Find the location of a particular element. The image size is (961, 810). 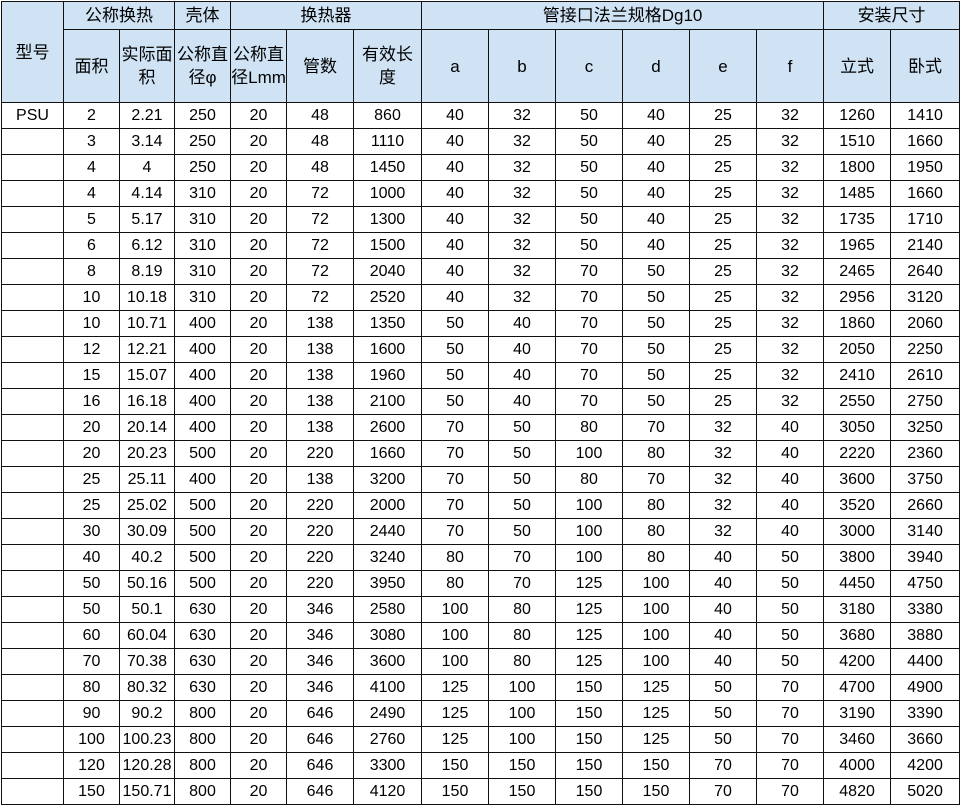

cell-d: 40 is located at coordinates (656, 167).